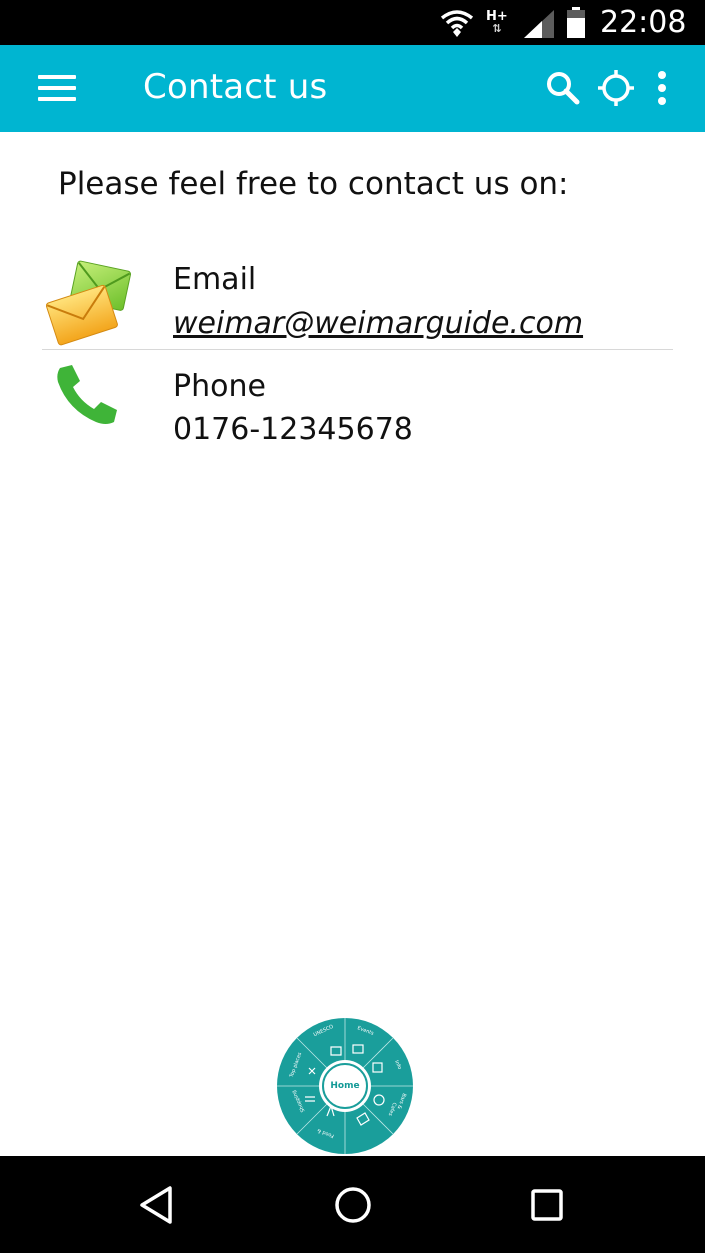  What do you see at coordinates (215, 279) in the screenshot?
I see `email-label: Email` at bounding box center [215, 279].